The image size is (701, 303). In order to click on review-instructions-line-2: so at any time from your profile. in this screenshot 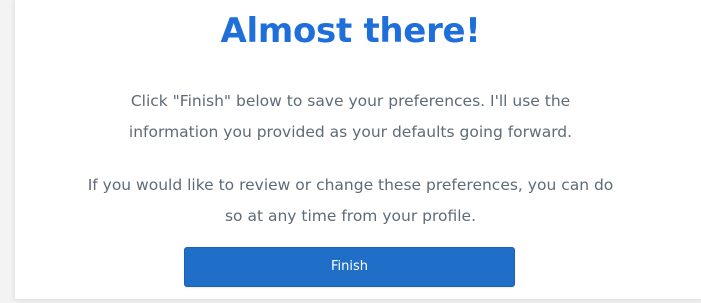, I will do `click(350, 216)`.